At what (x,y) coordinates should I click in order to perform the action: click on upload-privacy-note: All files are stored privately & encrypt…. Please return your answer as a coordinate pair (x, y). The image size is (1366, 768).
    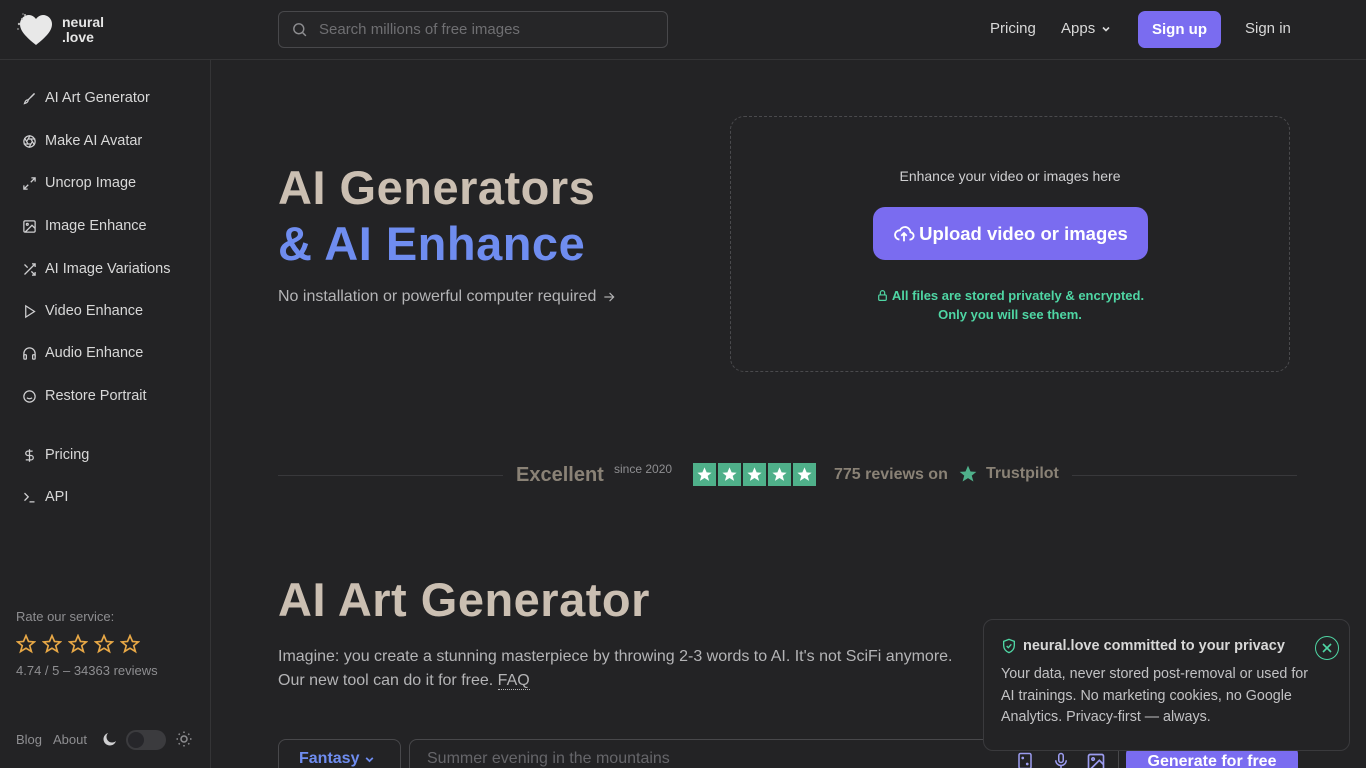
    Looking at the image, I should click on (1010, 305).